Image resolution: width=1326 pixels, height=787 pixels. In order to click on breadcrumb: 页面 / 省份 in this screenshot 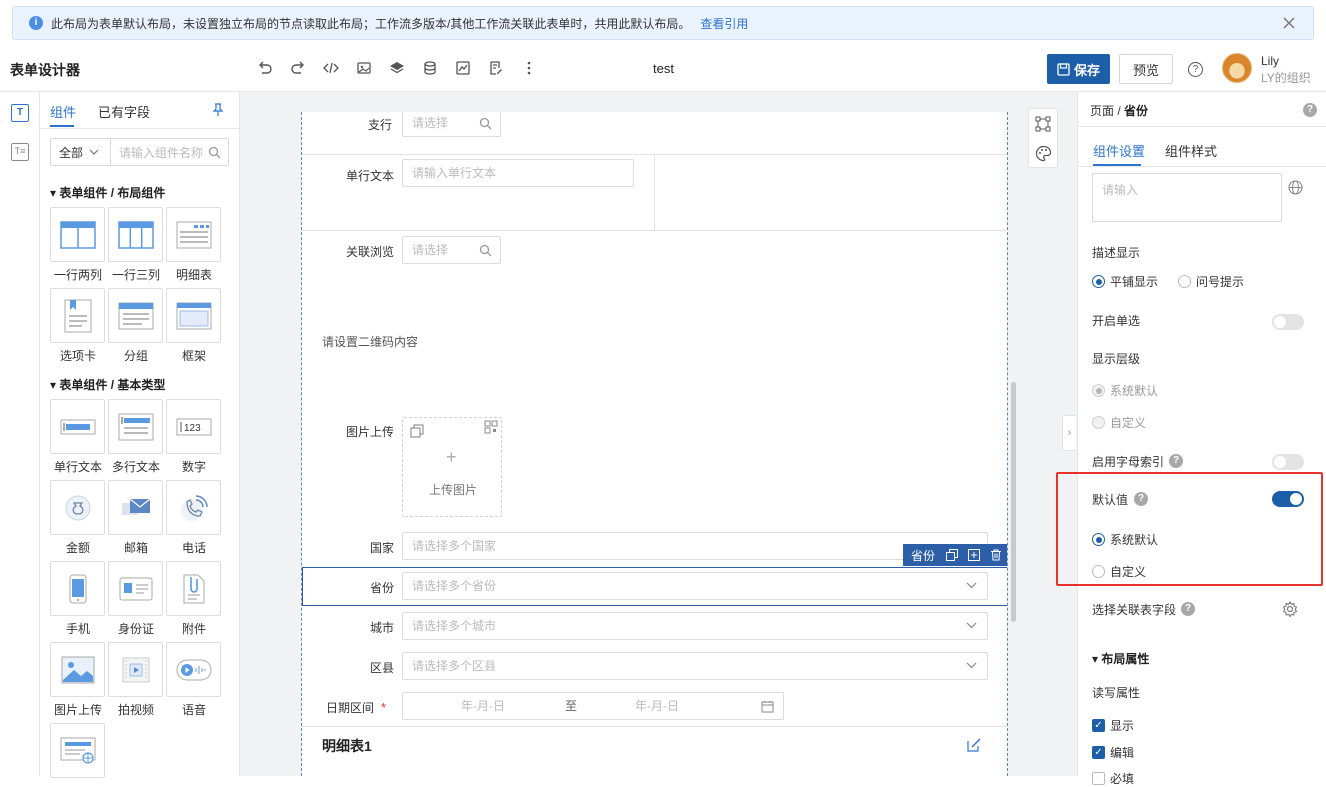, I will do `click(1119, 110)`.